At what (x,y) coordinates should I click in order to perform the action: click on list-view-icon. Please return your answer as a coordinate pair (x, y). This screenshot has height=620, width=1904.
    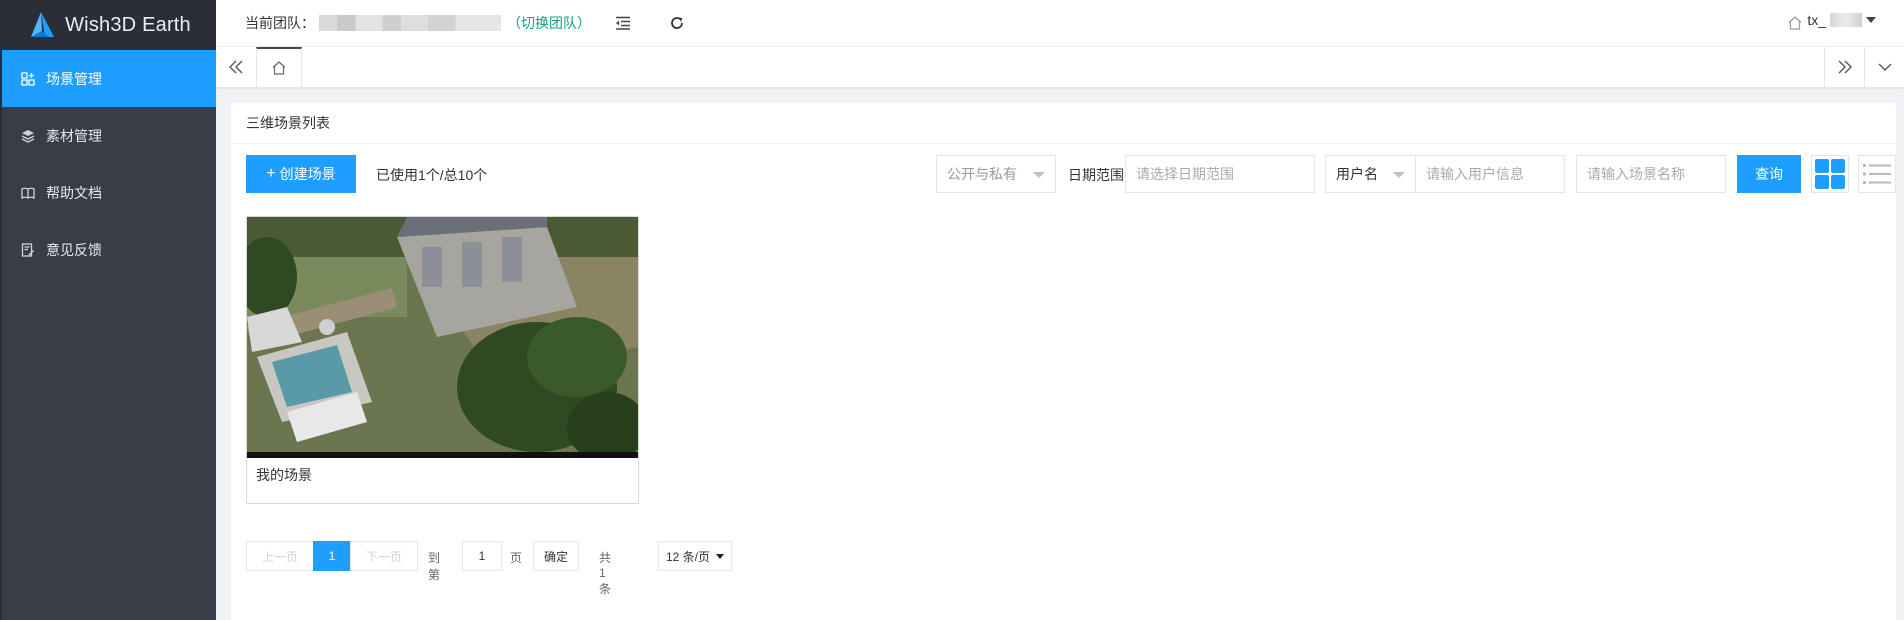
    Looking at the image, I should click on (1877, 174).